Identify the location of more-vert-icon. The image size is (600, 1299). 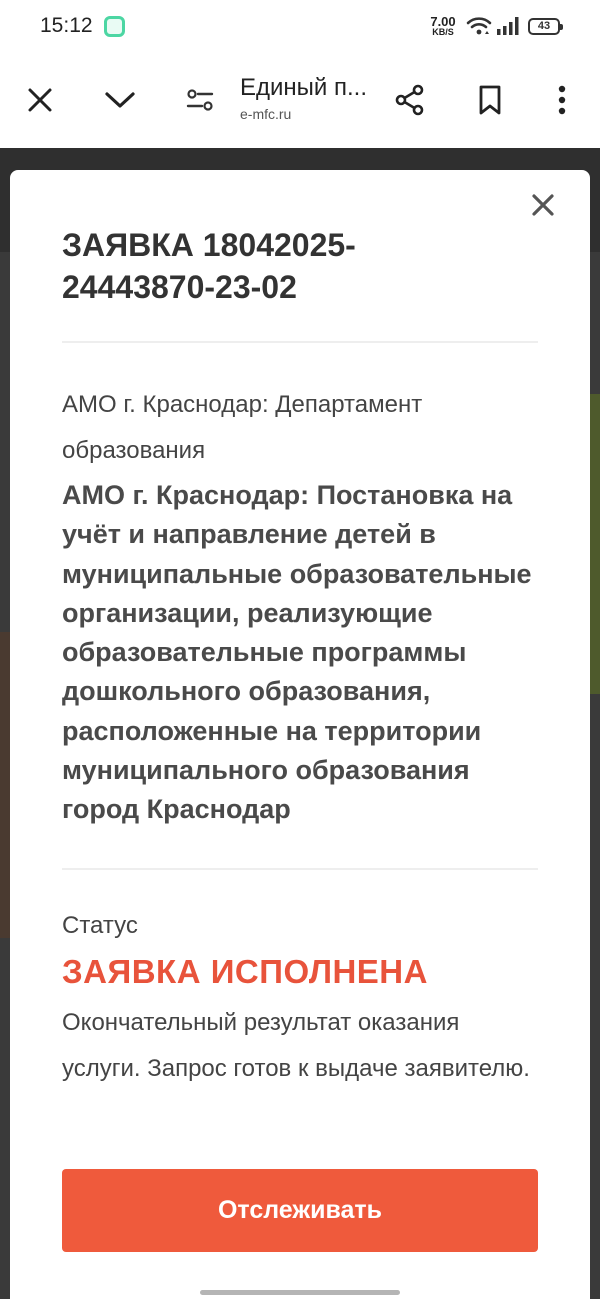
(562, 100).